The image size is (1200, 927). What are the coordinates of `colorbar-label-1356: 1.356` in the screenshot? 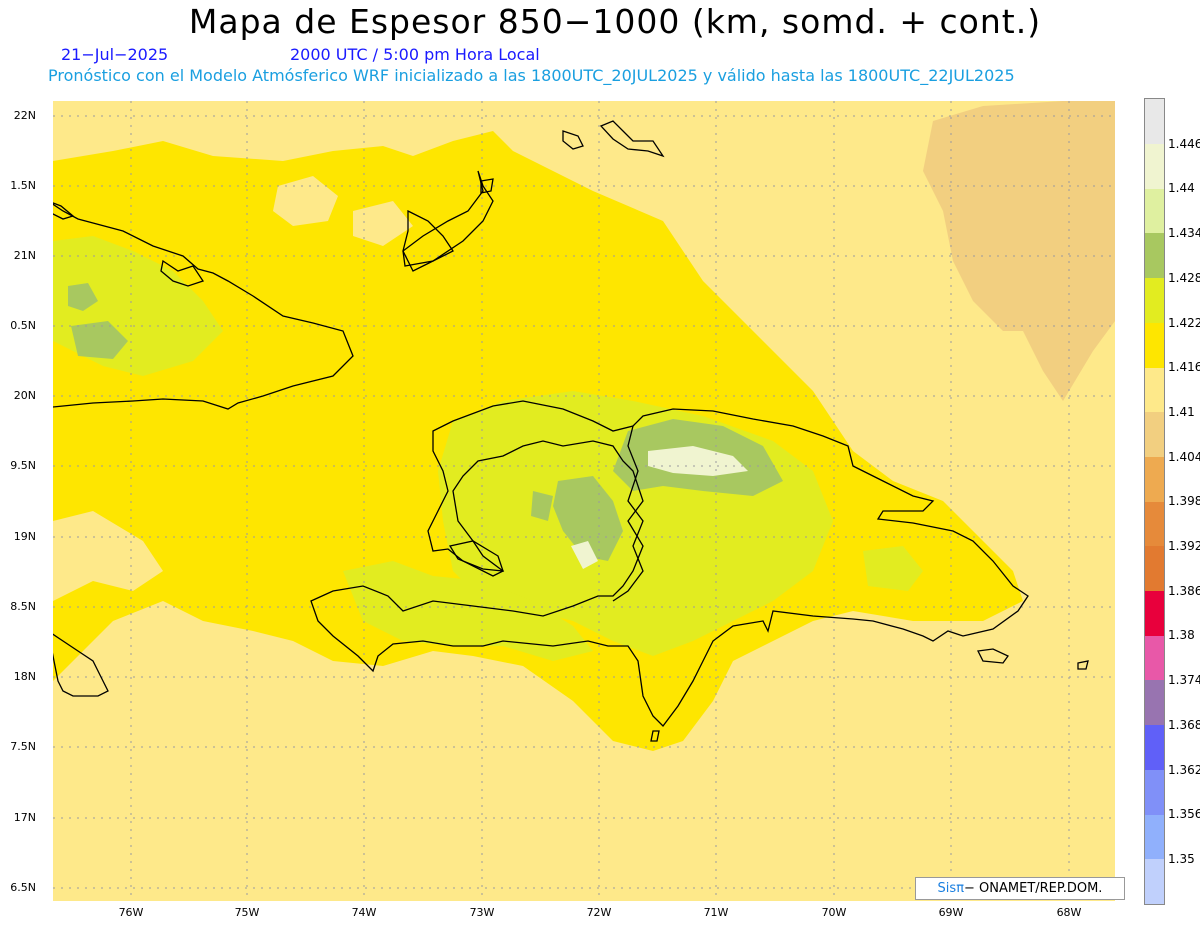 It's located at (1184, 814).